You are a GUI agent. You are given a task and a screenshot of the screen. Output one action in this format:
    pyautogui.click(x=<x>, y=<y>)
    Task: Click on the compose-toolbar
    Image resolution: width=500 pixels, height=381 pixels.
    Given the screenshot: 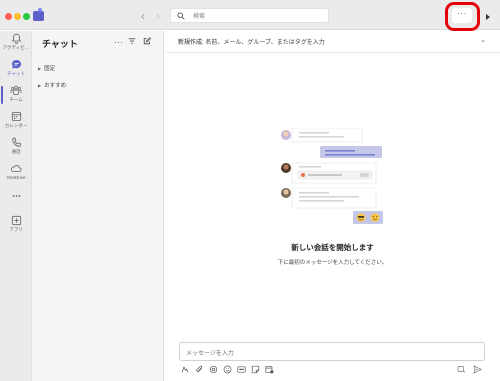 What is the action you would take?
    pyautogui.click(x=332, y=371)
    